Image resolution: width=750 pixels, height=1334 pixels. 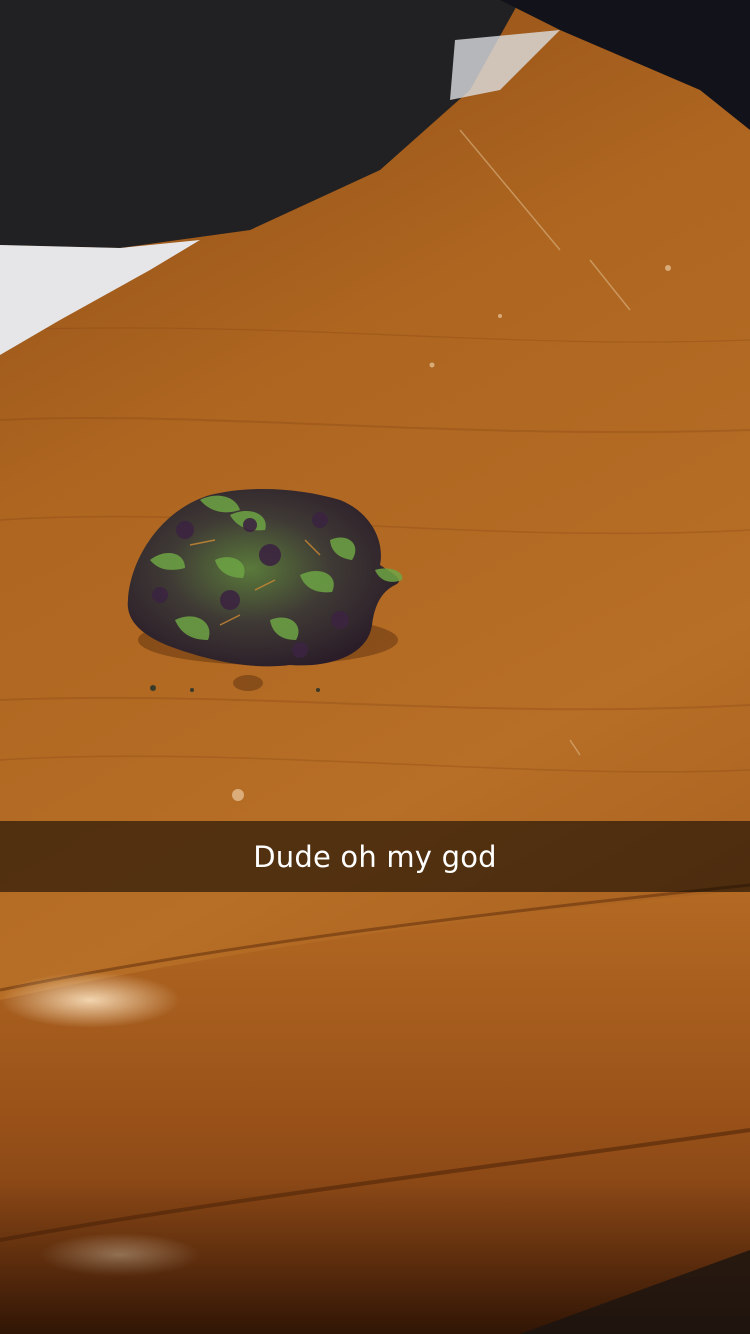 I want to click on caption-bar: Dude oh my god, so click(x=375, y=856).